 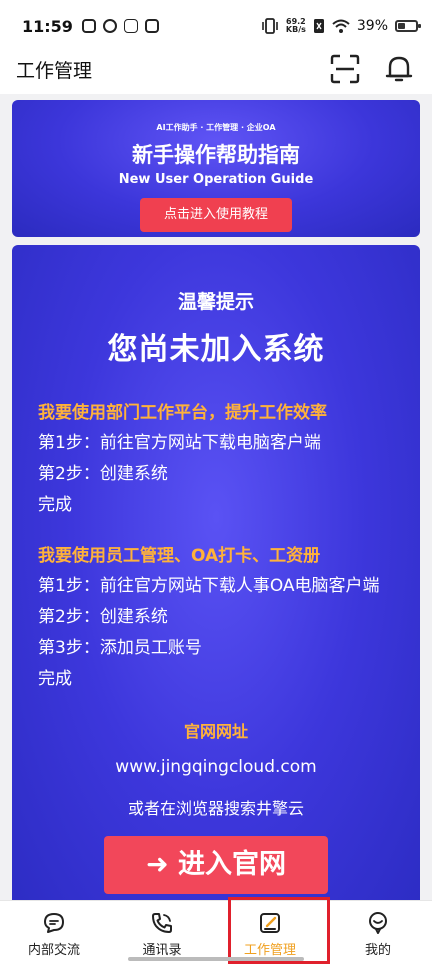 What do you see at coordinates (120, 26) in the screenshot?
I see `notification-icons` at bounding box center [120, 26].